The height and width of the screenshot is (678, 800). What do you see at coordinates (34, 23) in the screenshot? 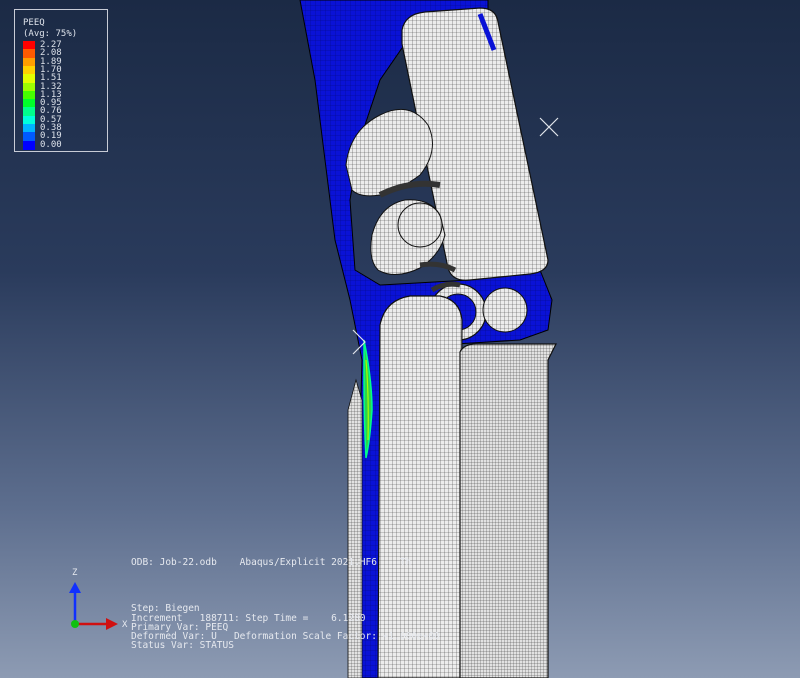
I see `legend-title: PEEQ` at bounding box center [34, 23].